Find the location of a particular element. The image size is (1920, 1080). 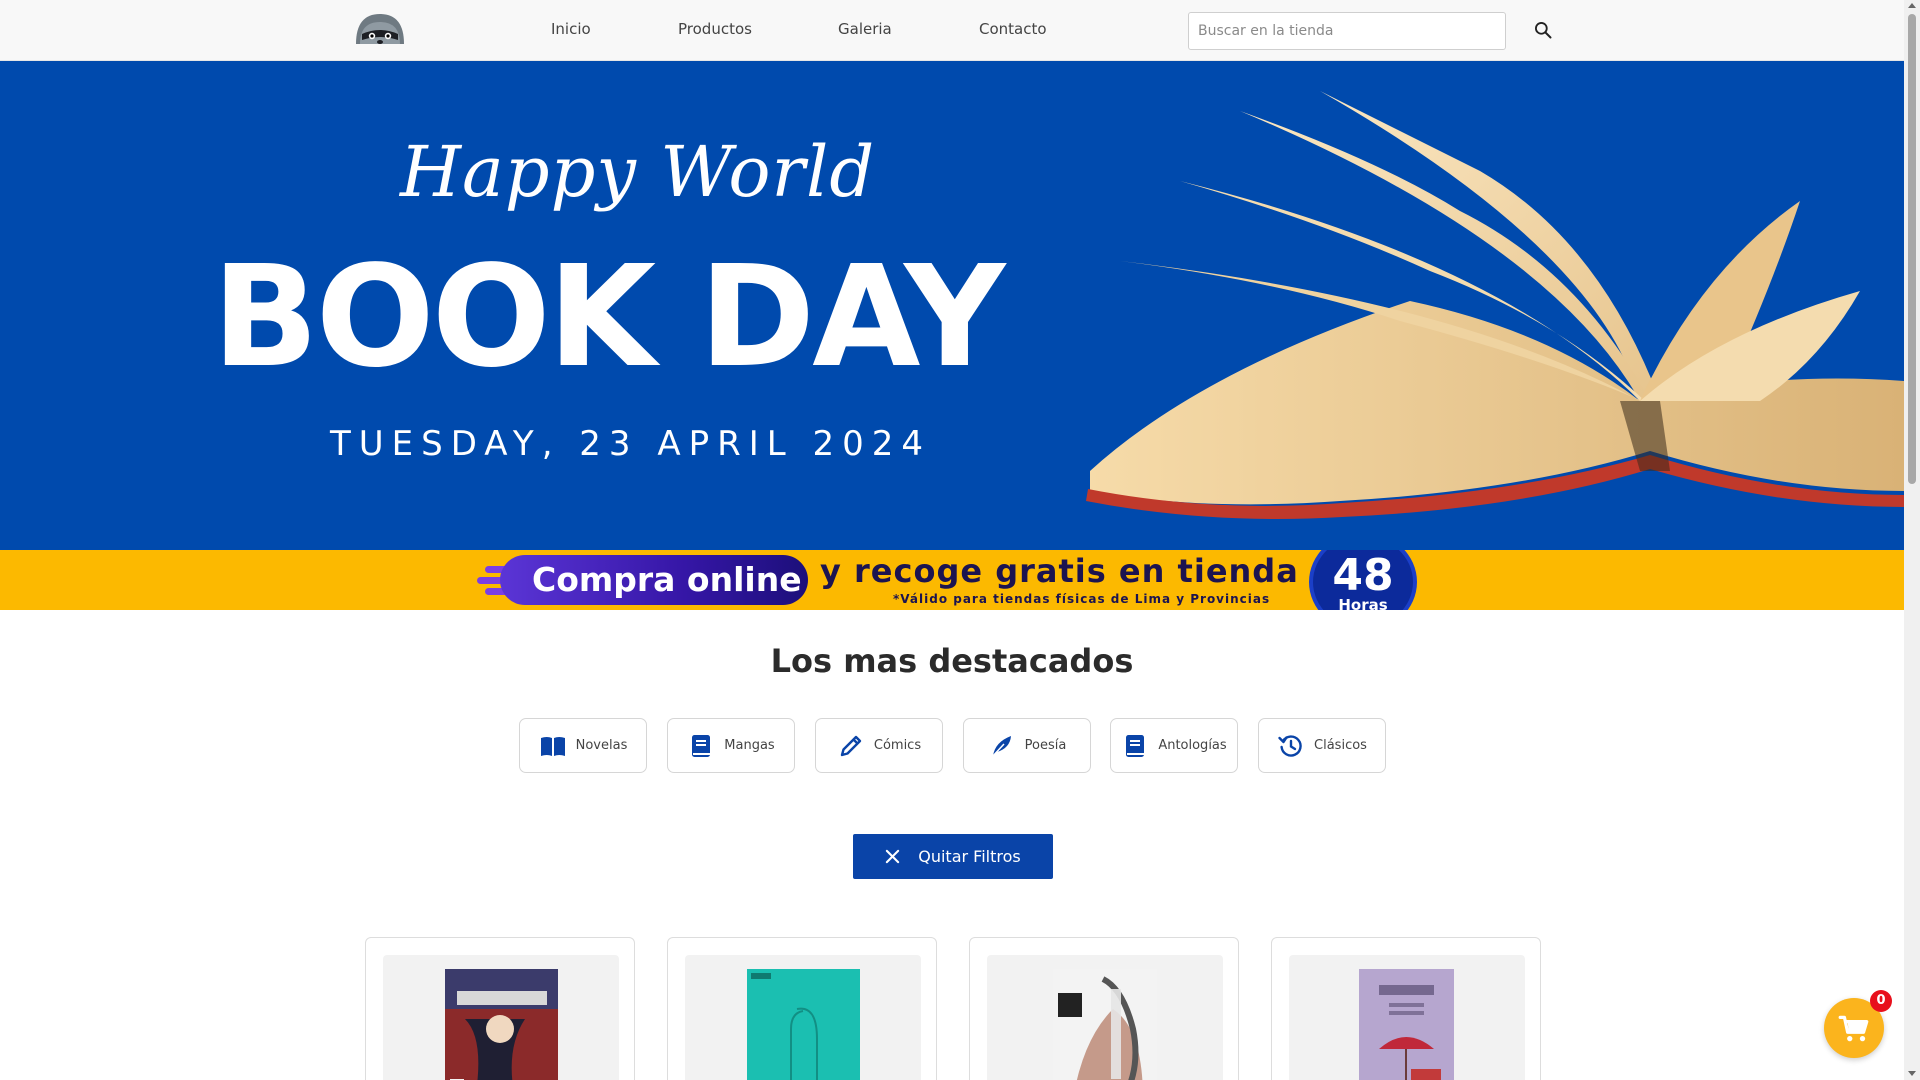

raccoon-logo-icon is located at coordinates (380, 28).